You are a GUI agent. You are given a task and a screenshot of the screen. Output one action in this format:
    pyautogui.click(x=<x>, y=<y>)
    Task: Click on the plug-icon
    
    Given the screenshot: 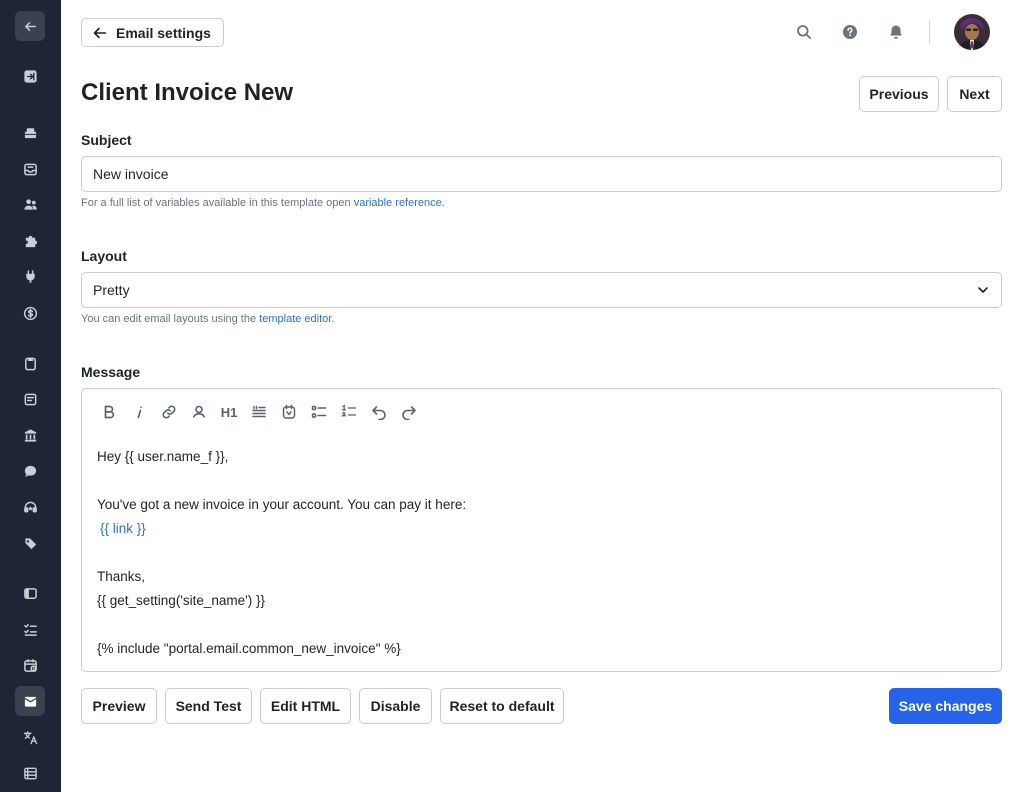 What is the action you would take?
    pyautogui.click(x=30, y=276)
    